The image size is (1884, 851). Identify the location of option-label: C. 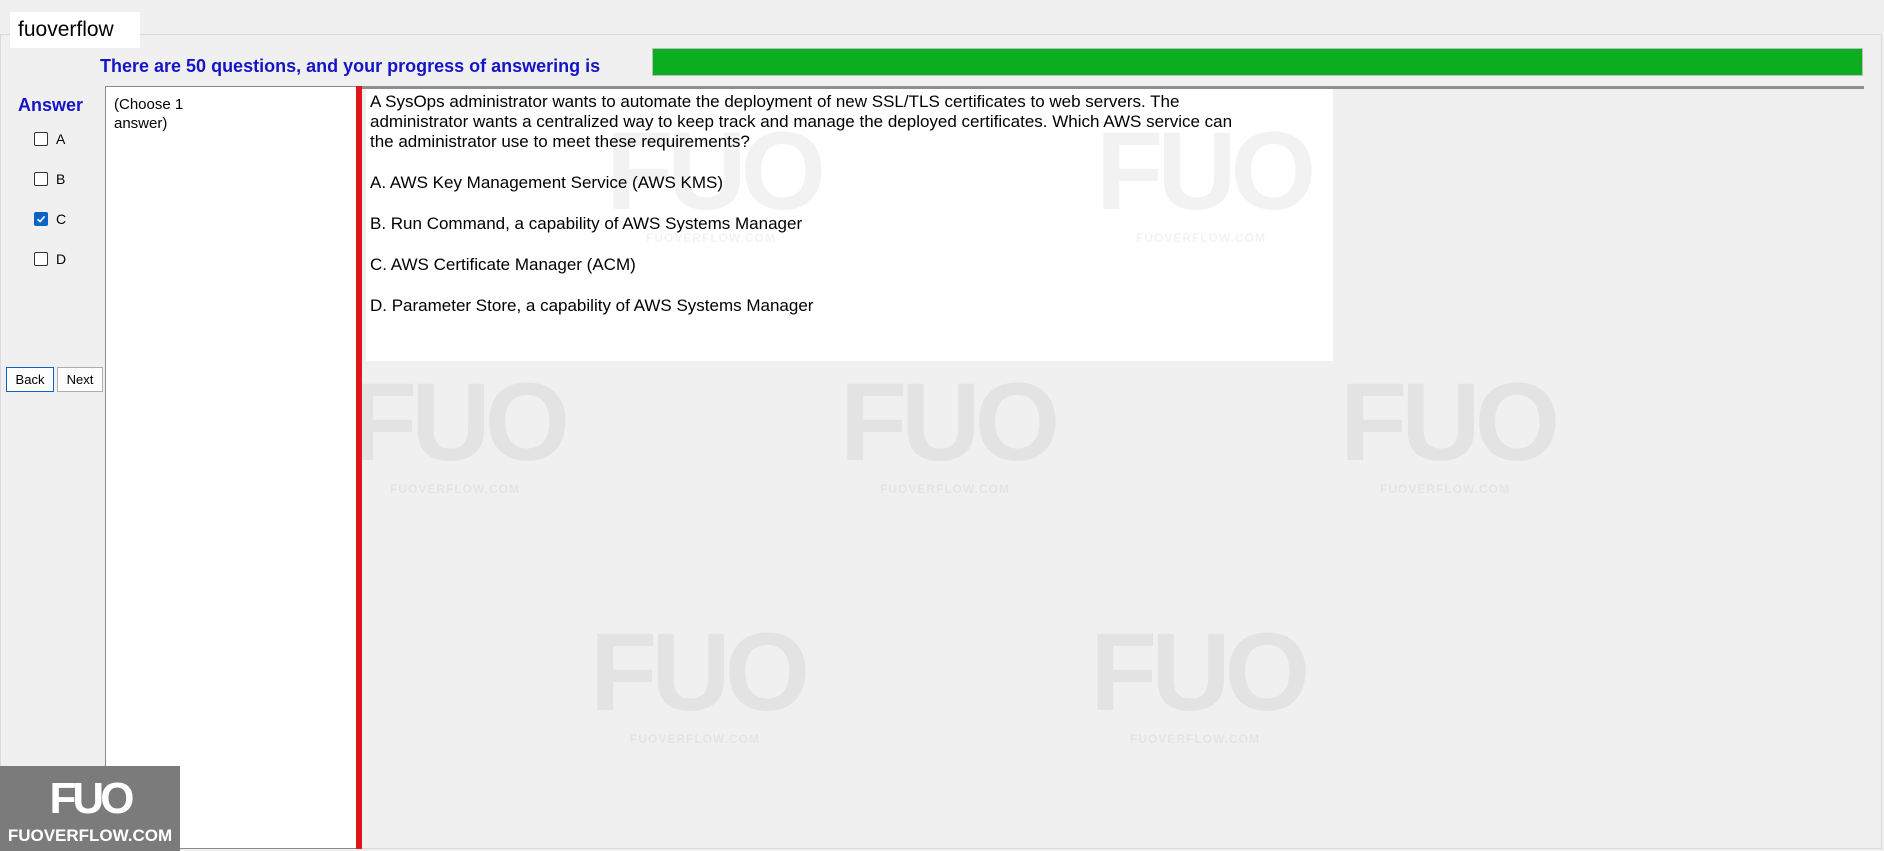
(61, 219).